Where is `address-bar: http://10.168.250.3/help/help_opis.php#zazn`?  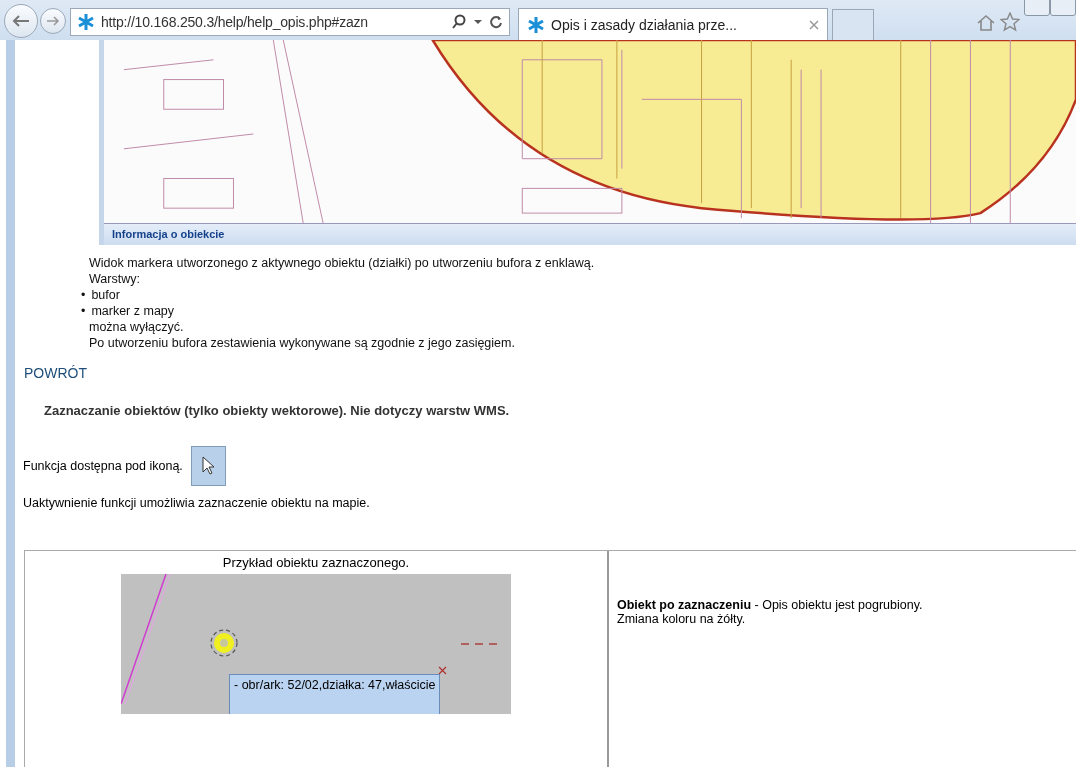
address-bar: http://10.168.250.3/help/help_opis.php#zazn is located at coordinates (290, 22).